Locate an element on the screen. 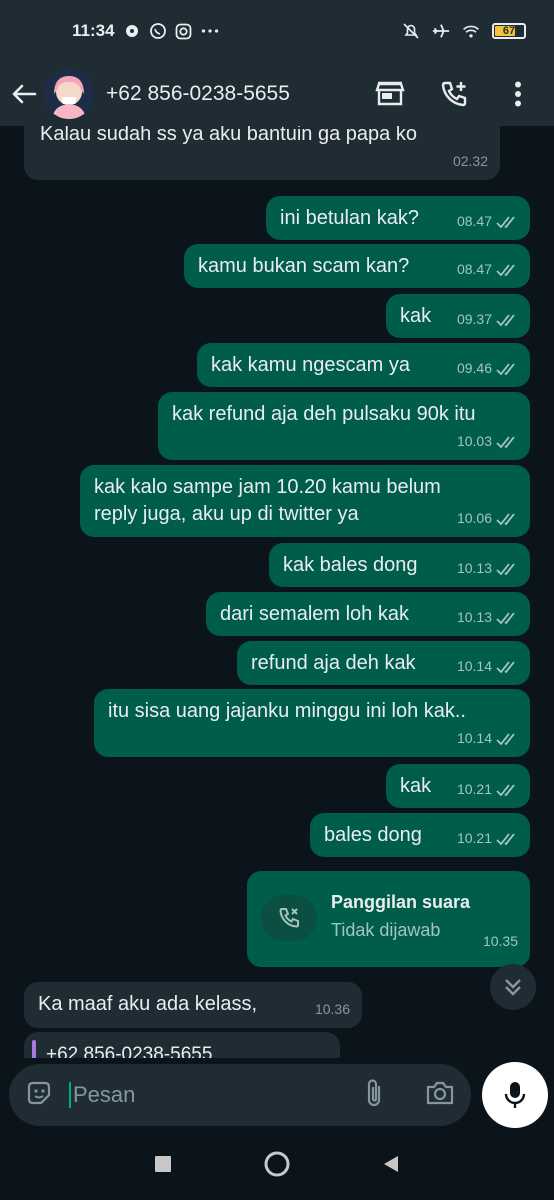 The height and width of the screenshot is (1200, 554). message-bubble: +62 856-0238-5655 is located at coordinates (182, 1045).